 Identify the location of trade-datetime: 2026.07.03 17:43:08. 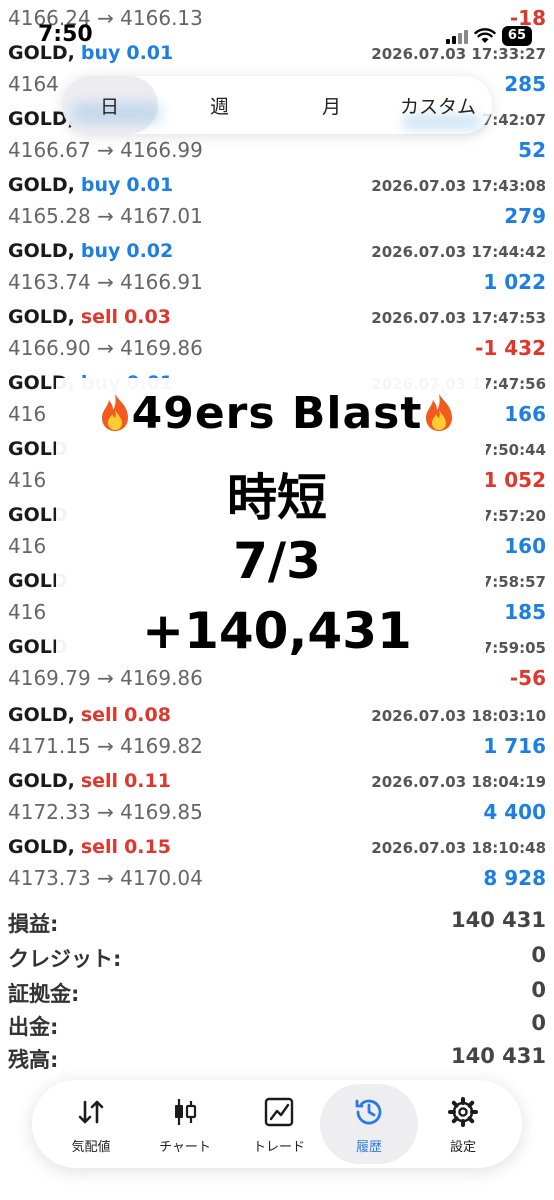
(458, 186).